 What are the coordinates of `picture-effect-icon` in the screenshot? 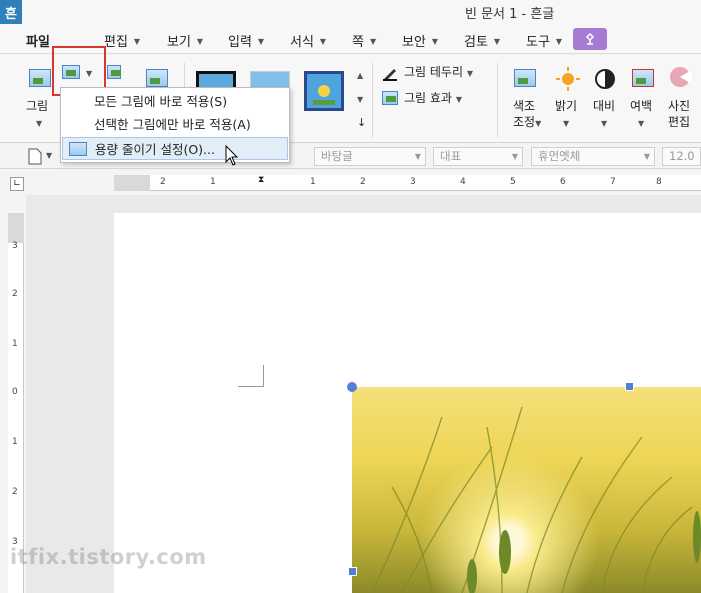 It's located at (390, 98).